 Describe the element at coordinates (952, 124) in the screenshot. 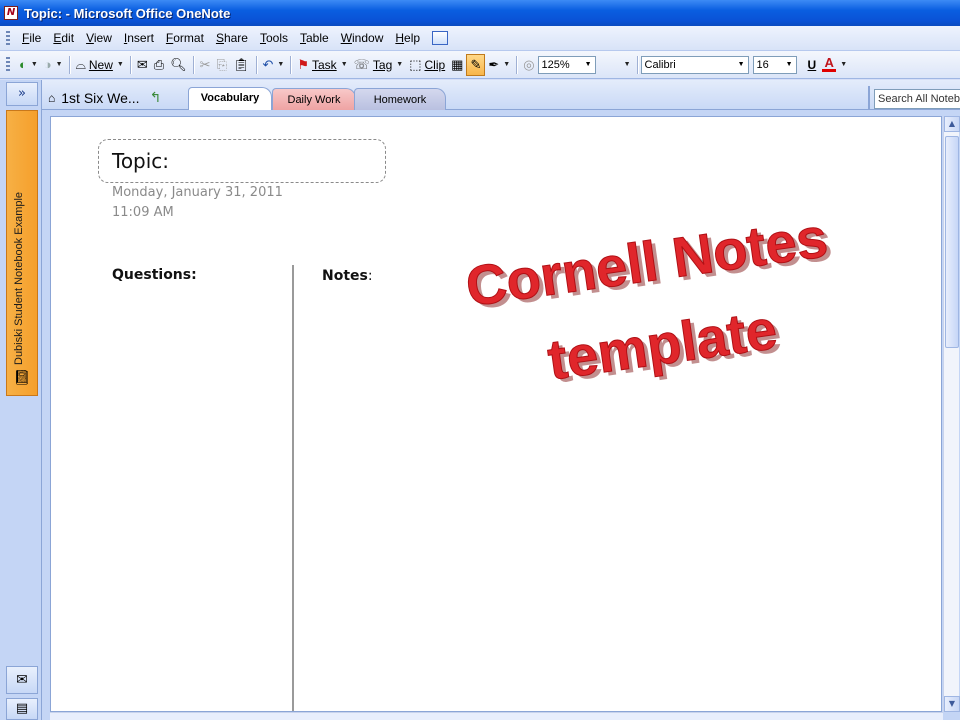

I see `scroll-up-icon: ▲` at that location.